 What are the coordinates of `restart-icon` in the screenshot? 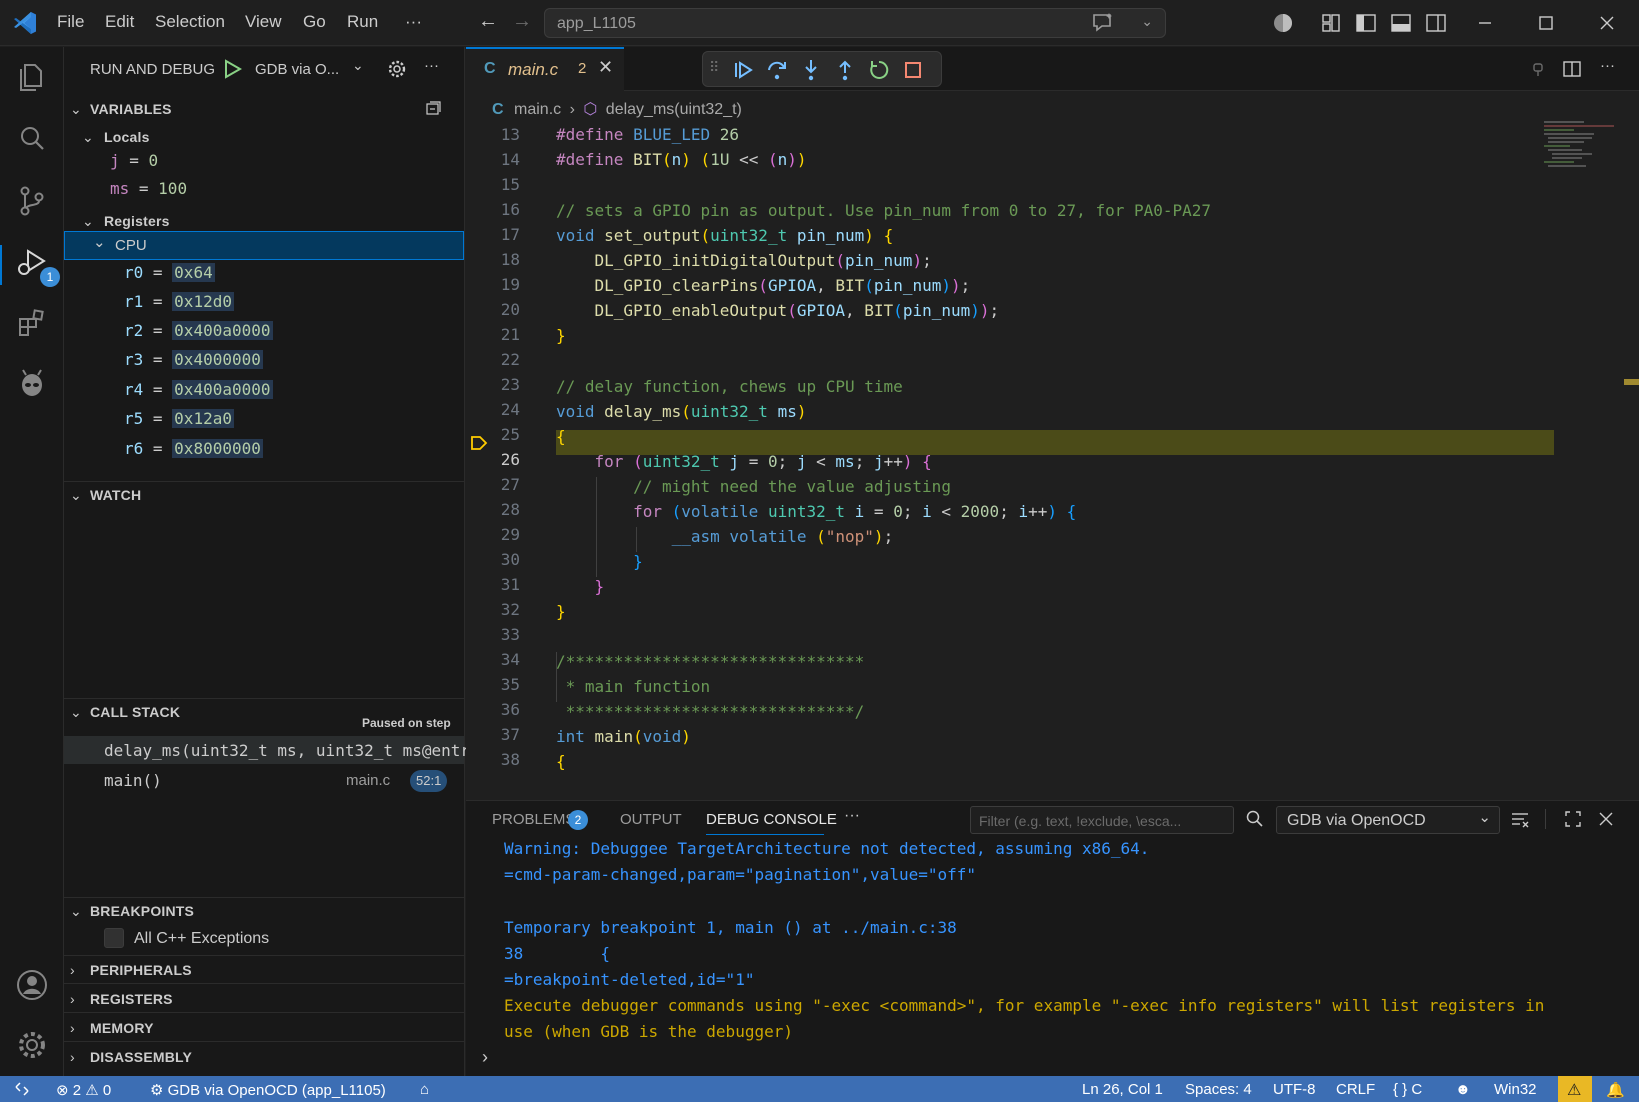 It's located at (879, 70).